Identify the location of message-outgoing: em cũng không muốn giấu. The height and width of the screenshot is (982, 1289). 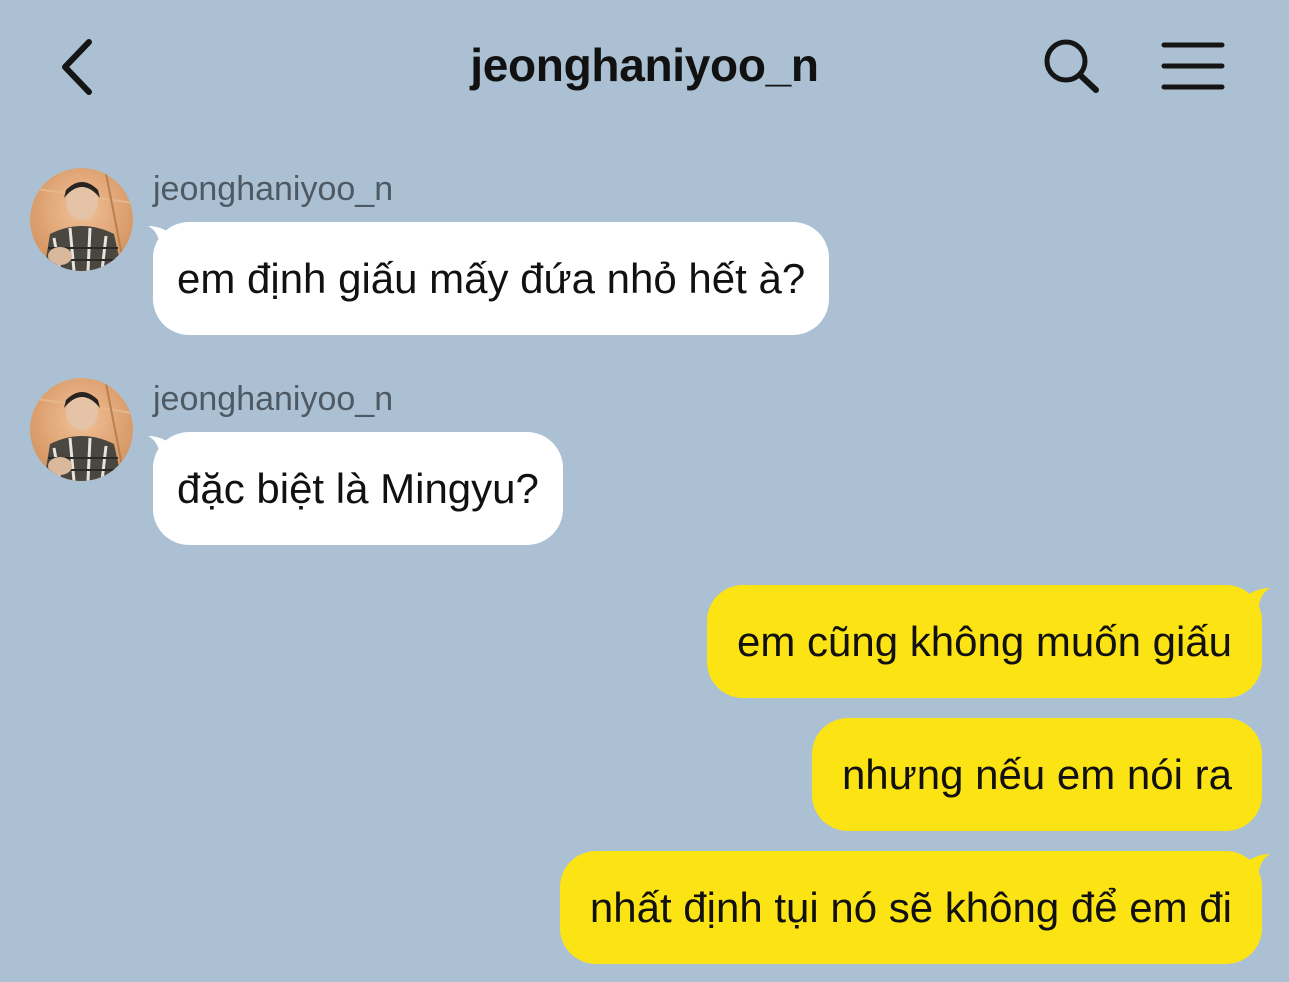
(644, 641).